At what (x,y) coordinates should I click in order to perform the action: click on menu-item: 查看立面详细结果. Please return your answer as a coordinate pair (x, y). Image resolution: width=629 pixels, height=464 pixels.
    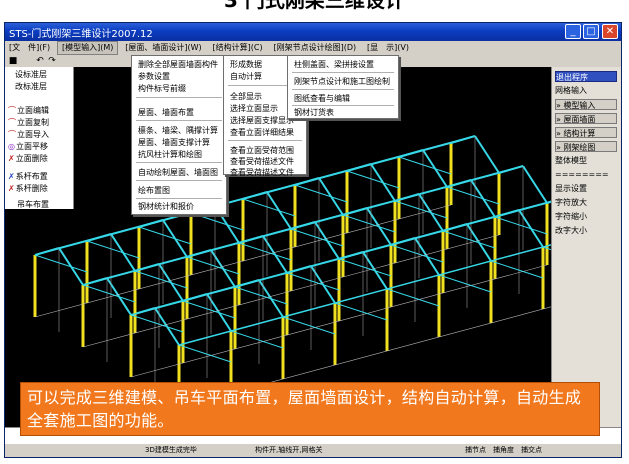
    Looking at the image, I should click on (262, 132).